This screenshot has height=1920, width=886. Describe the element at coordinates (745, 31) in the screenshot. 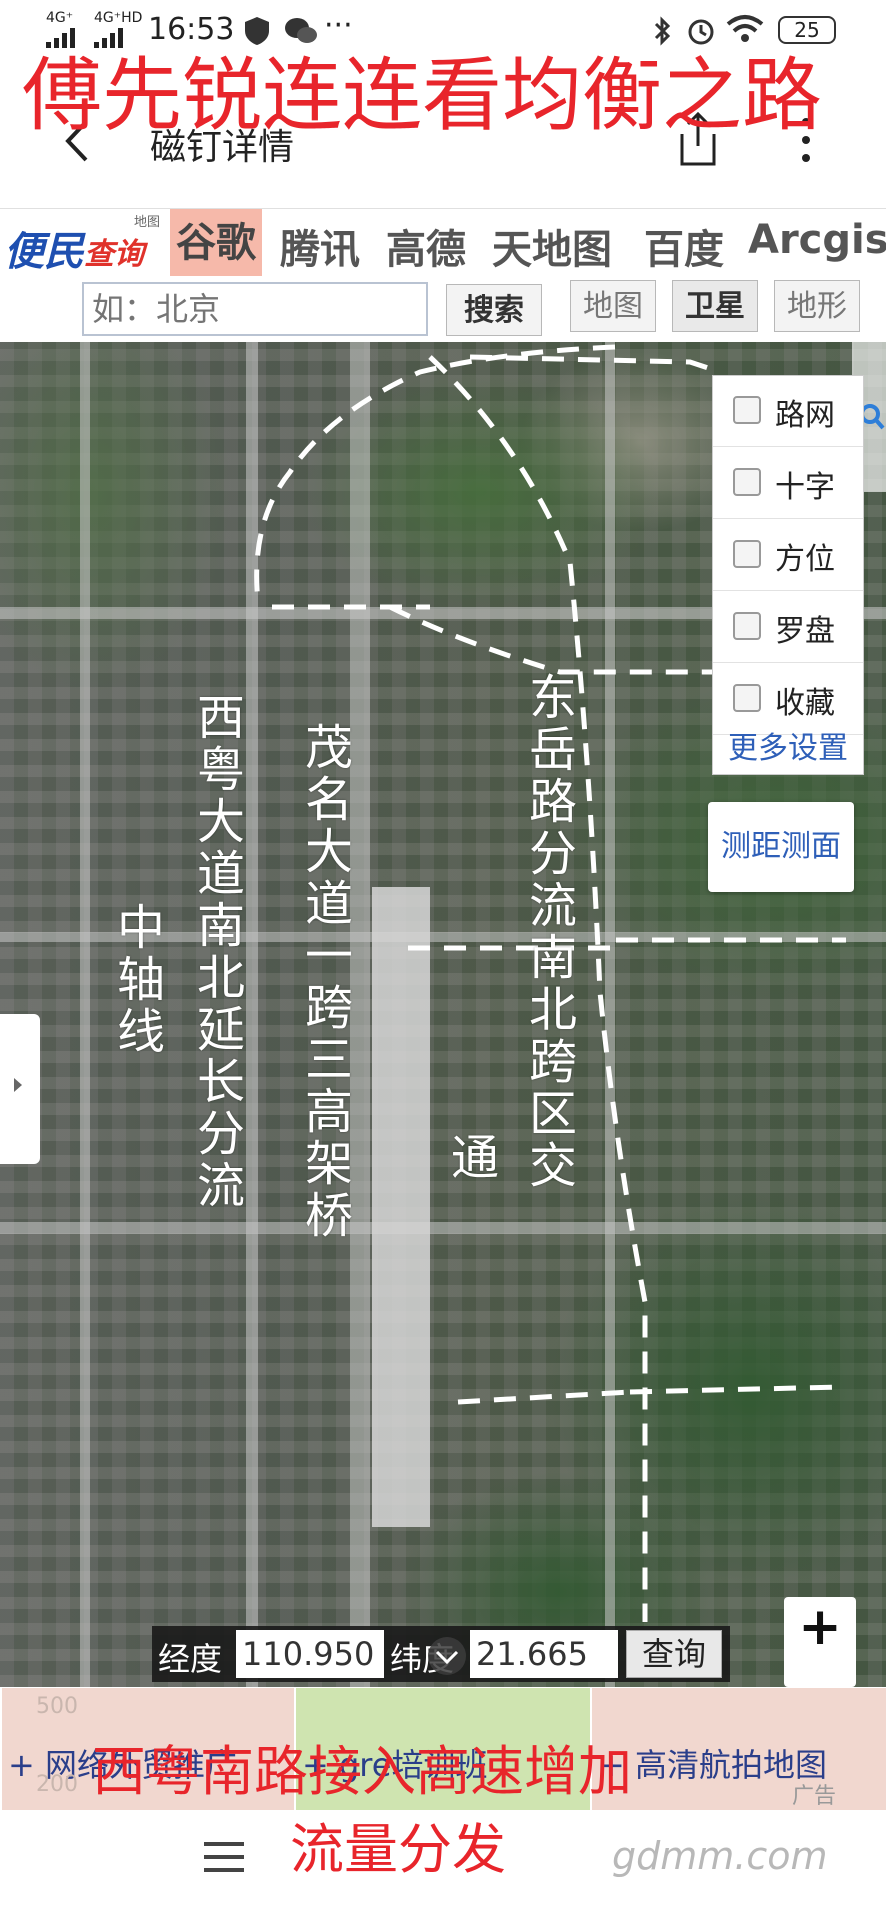

I see `wifi-icon` at that location.